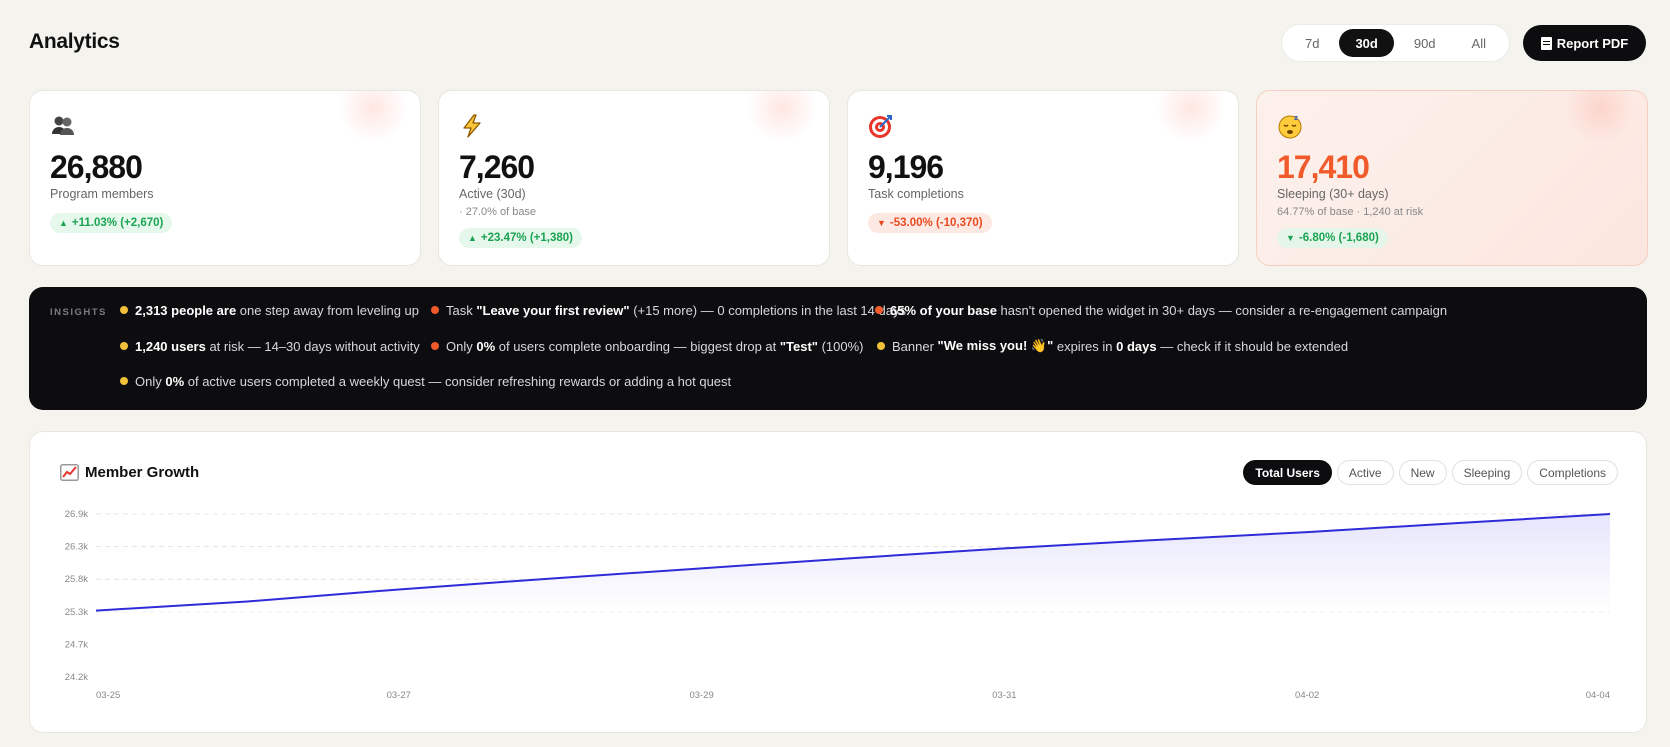 The height and width of the screenshot is (747, 1670). I want to click on sleeping-face-icon: z, so click(1290, 126).